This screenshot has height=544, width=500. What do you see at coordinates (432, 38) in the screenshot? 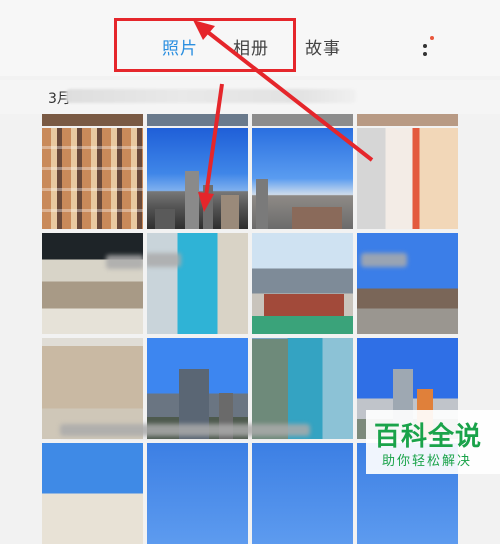
I see `notification-dot` at bounding box center [432, 38].